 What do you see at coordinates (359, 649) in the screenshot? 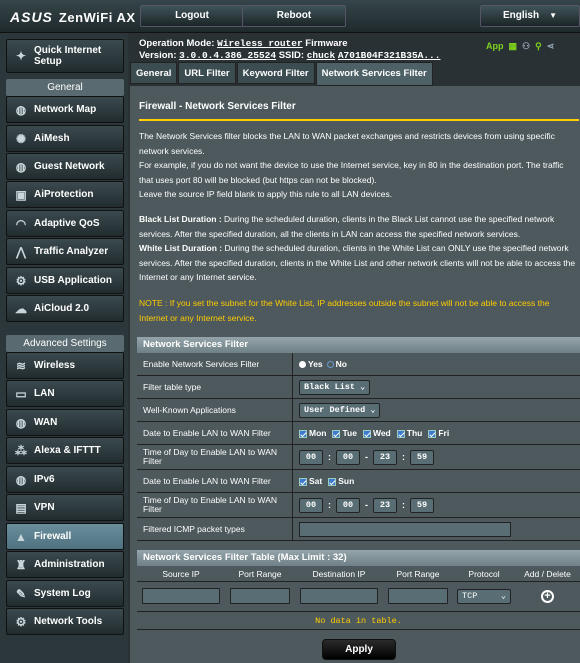
I see `apply-button: Apply` at bounding box center [359, 649].